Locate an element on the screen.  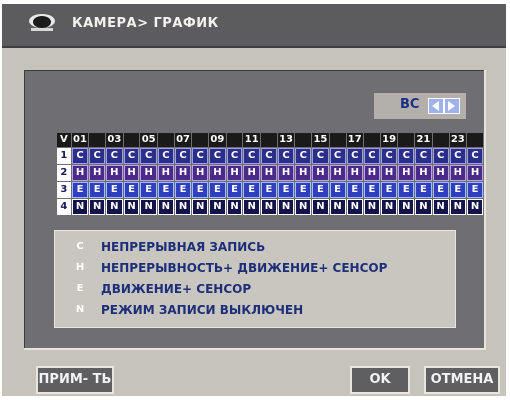
apply-button: ПРИМ- ТЬ is located at coordinates (75, 380).